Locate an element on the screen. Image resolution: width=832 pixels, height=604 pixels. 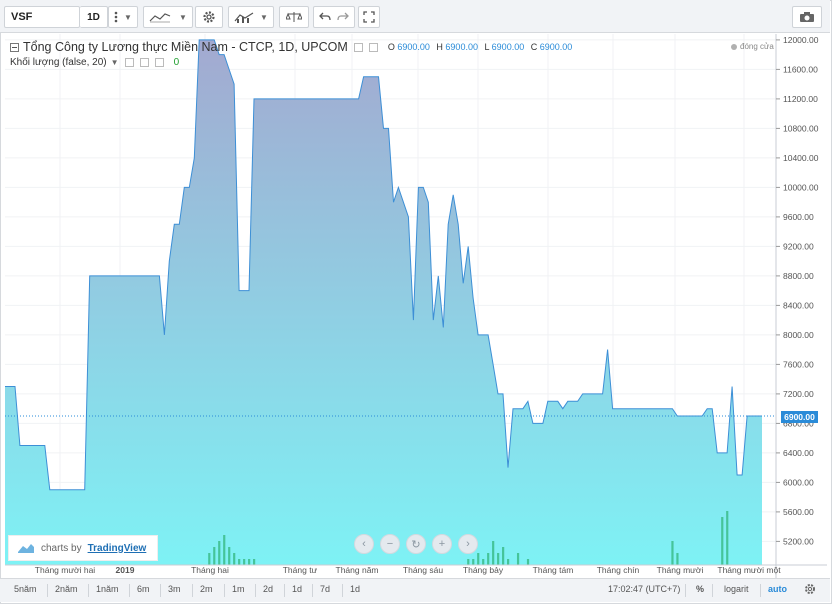
range-button: 2m is located at coordinates (206, 589).